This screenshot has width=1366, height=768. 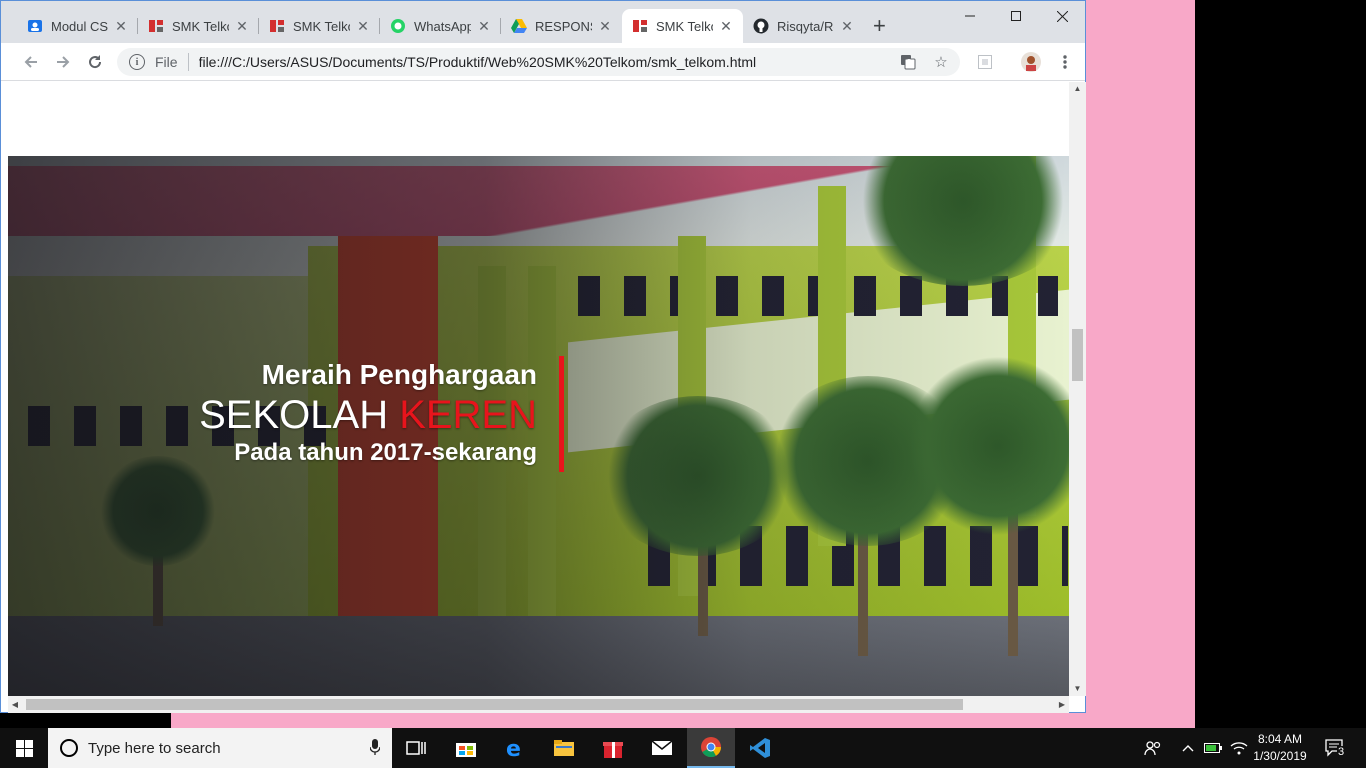 I want to click on tab-modul-css: Modul CSS ✕, so click(x=77, y=26).